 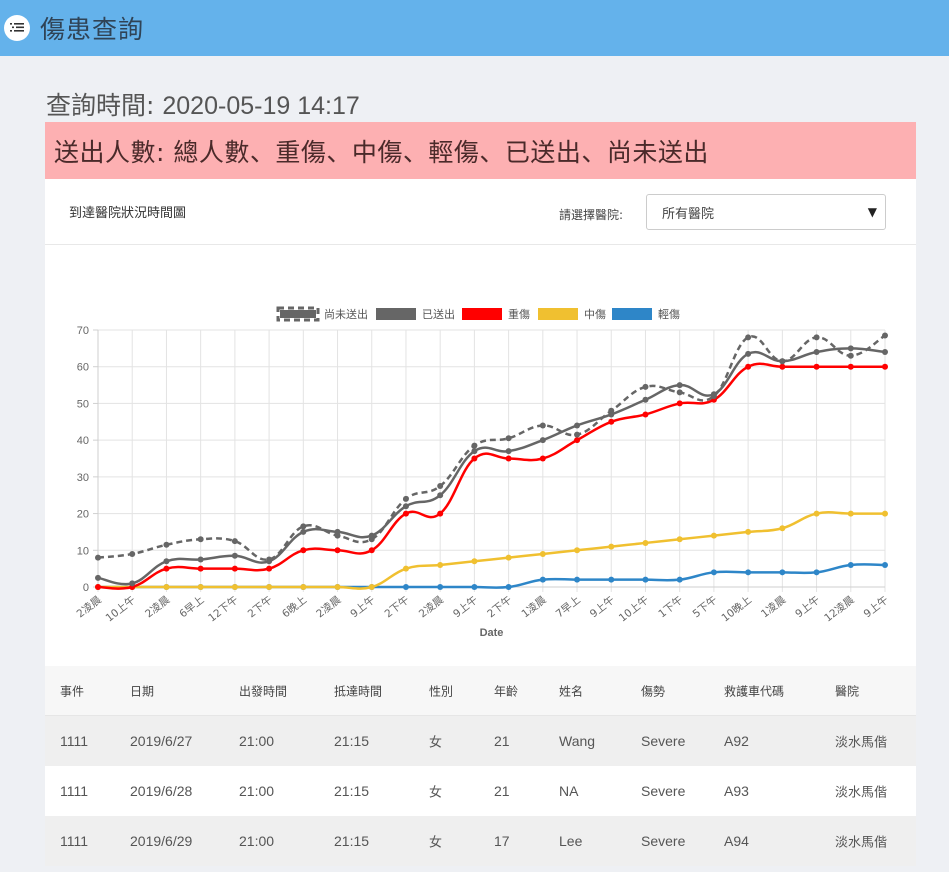 What do you see at coordinates (358, 690) in the screenshot?
I see `column-header: 抵達時間` at bounding box center [358, 690].